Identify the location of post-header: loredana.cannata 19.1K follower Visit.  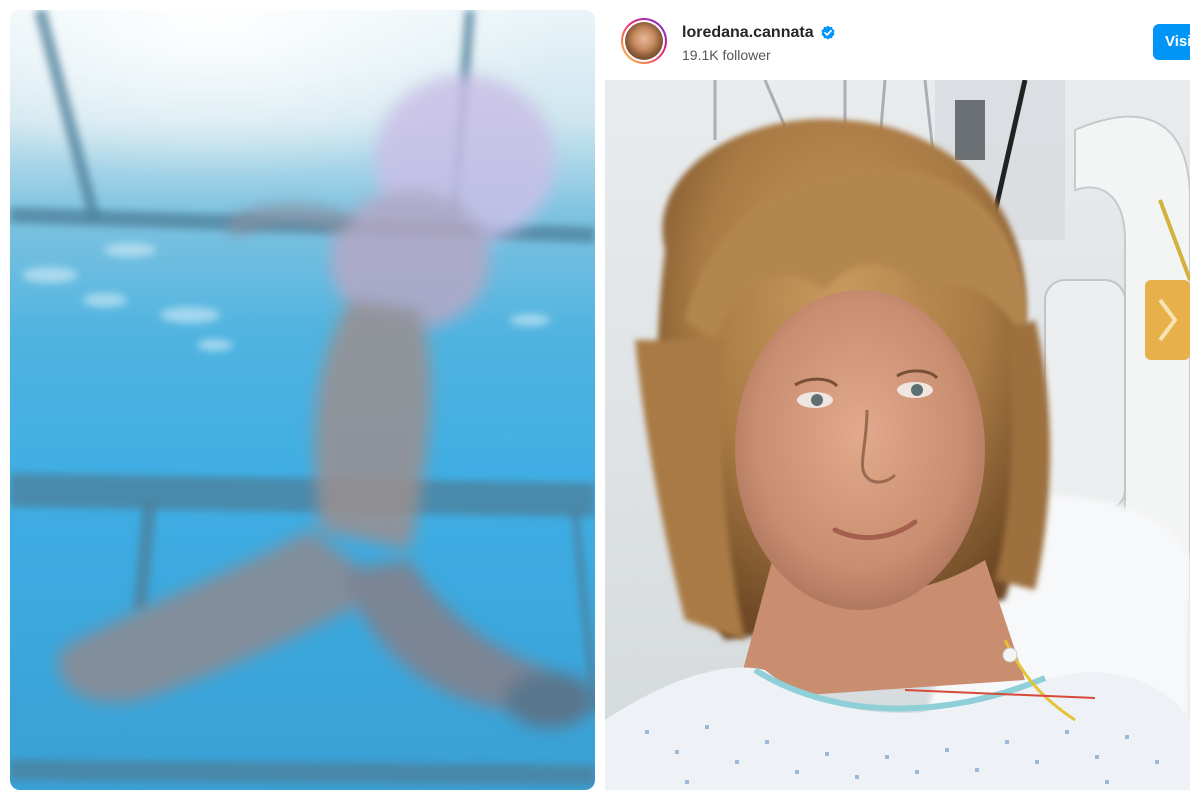
(897, 45).